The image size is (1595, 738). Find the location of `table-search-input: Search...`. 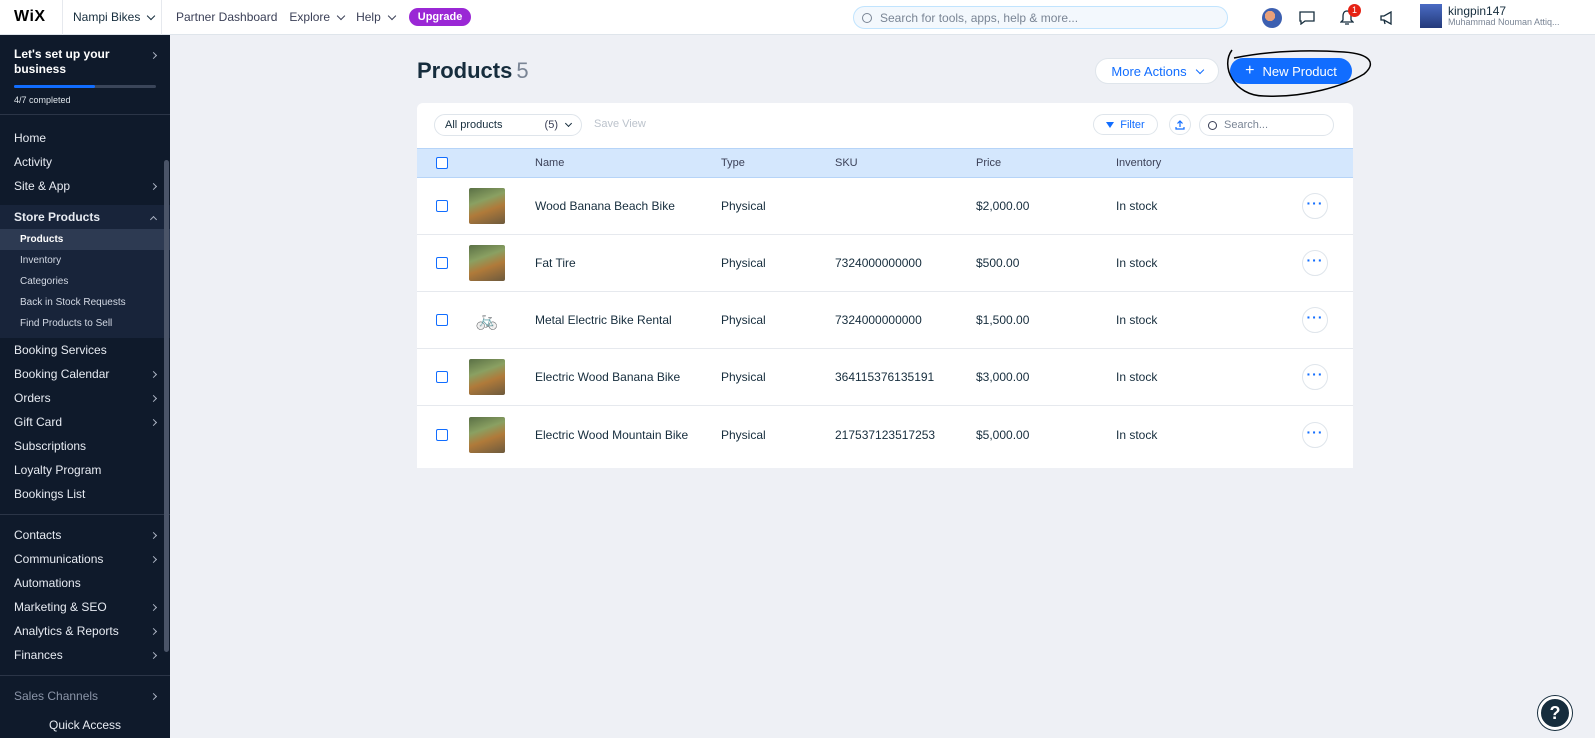

table-search-input: Search... is located at coordinates (1266, 125).